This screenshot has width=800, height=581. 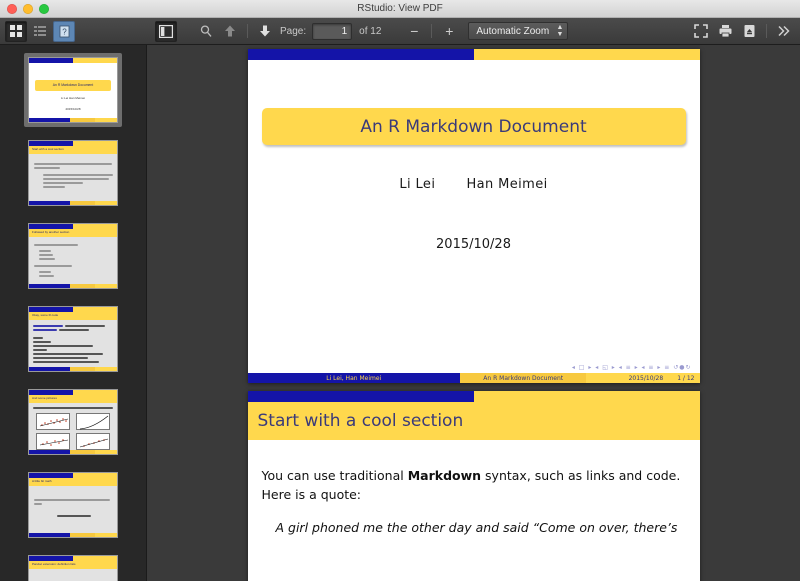 I want to click on thumb-topbar, so click(x=73, y=60).